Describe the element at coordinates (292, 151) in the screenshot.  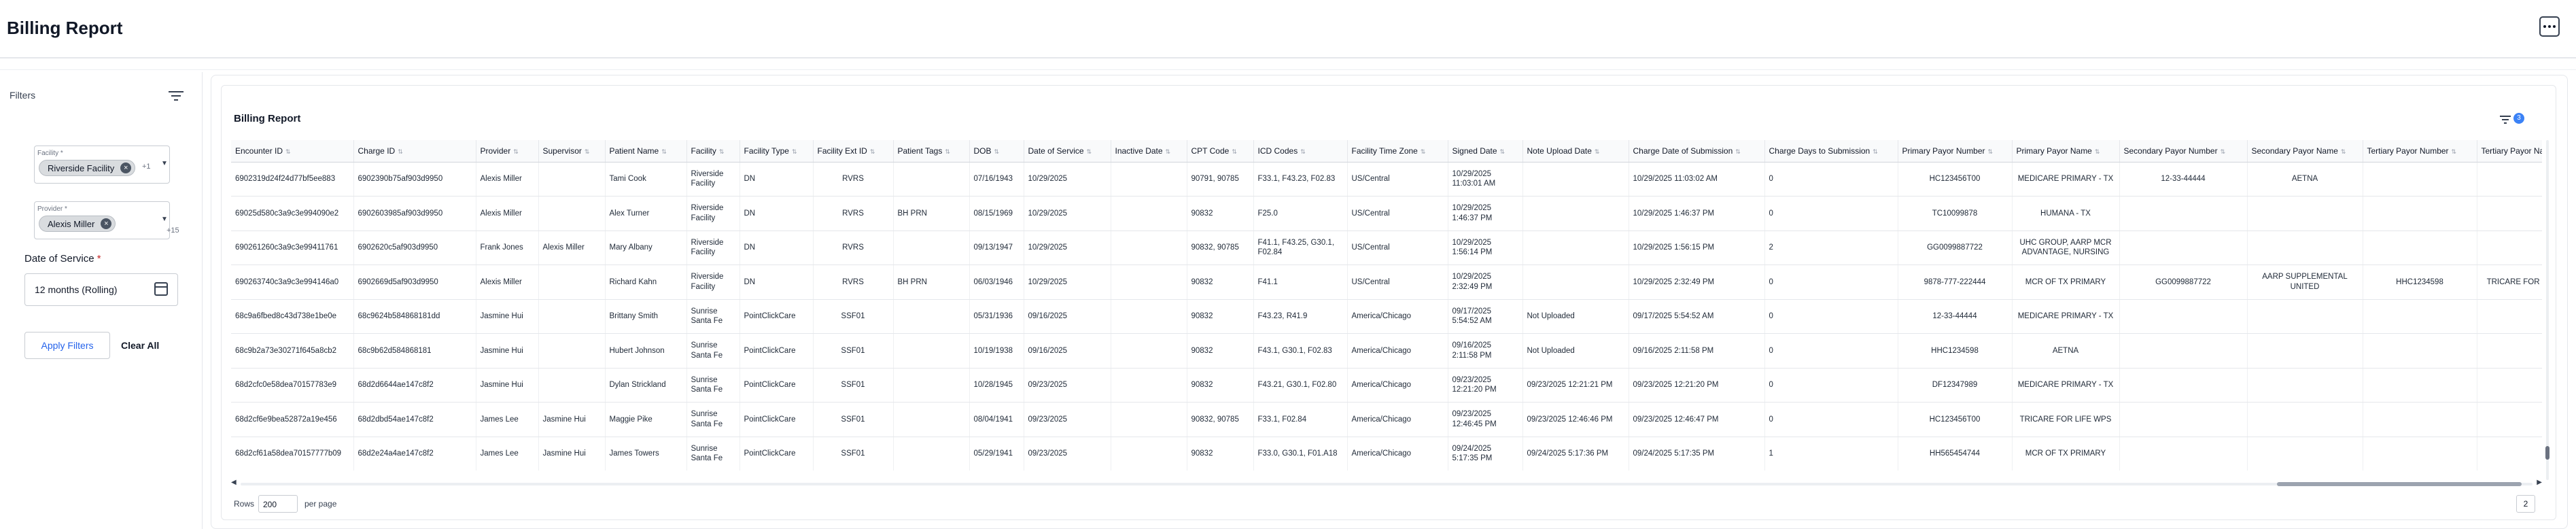
I see `column-header: Encounter ID ⇅` at that location.